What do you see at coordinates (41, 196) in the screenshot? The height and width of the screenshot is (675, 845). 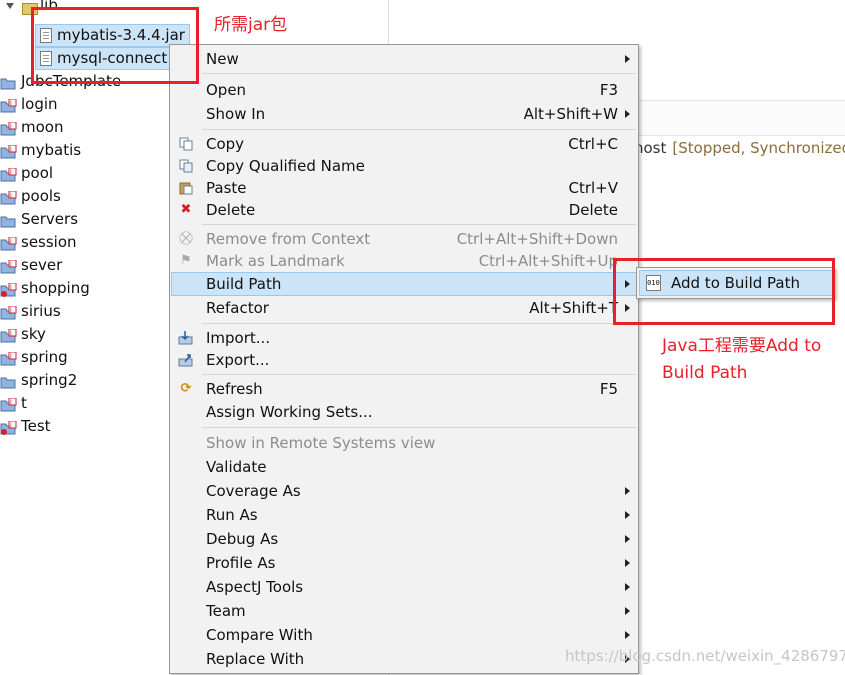 I see `tree-item-label: pools` at bounding box center [41, 196].